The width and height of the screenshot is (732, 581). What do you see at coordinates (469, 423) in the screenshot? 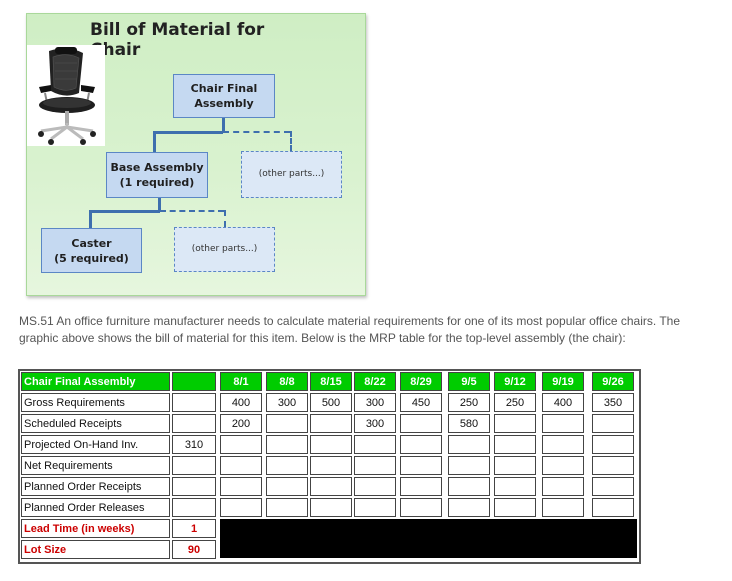
I see `mrp-value-cell: 580` at bounding box center [469, 423].